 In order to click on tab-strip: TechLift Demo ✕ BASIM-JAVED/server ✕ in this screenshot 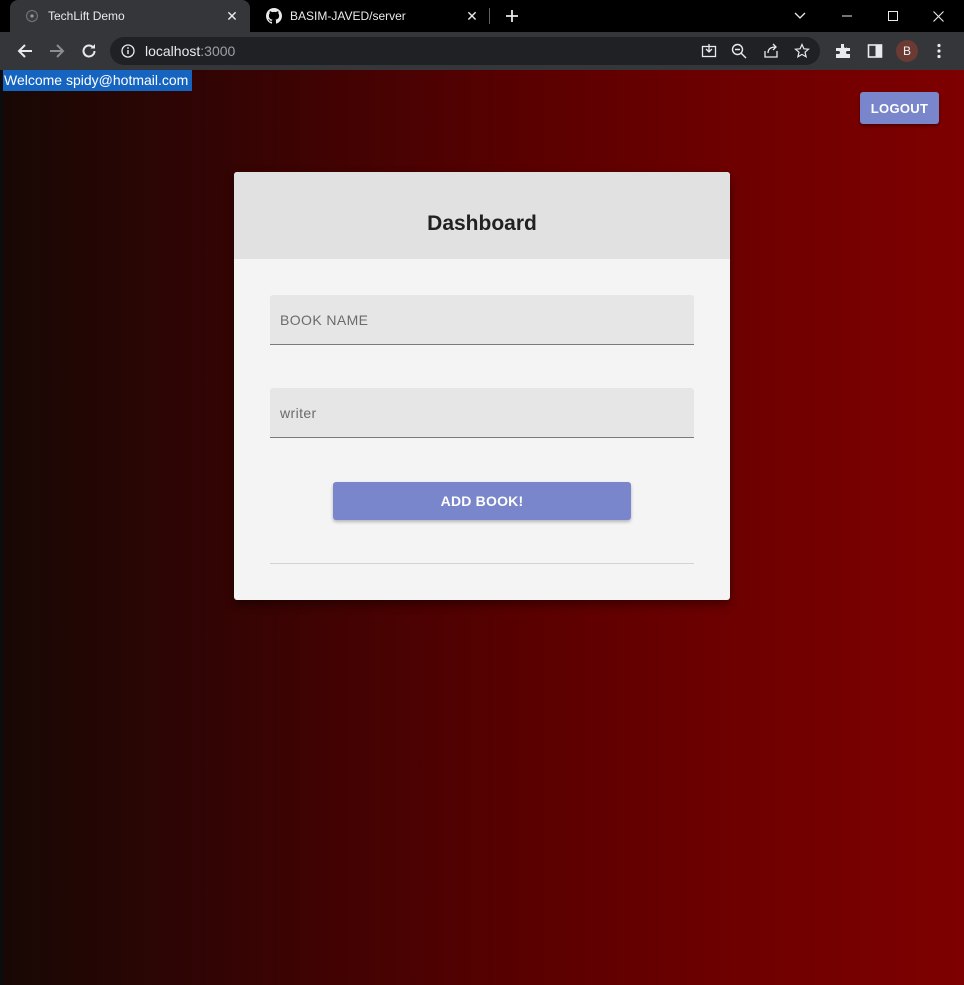, I will do `click(482, 16)`.